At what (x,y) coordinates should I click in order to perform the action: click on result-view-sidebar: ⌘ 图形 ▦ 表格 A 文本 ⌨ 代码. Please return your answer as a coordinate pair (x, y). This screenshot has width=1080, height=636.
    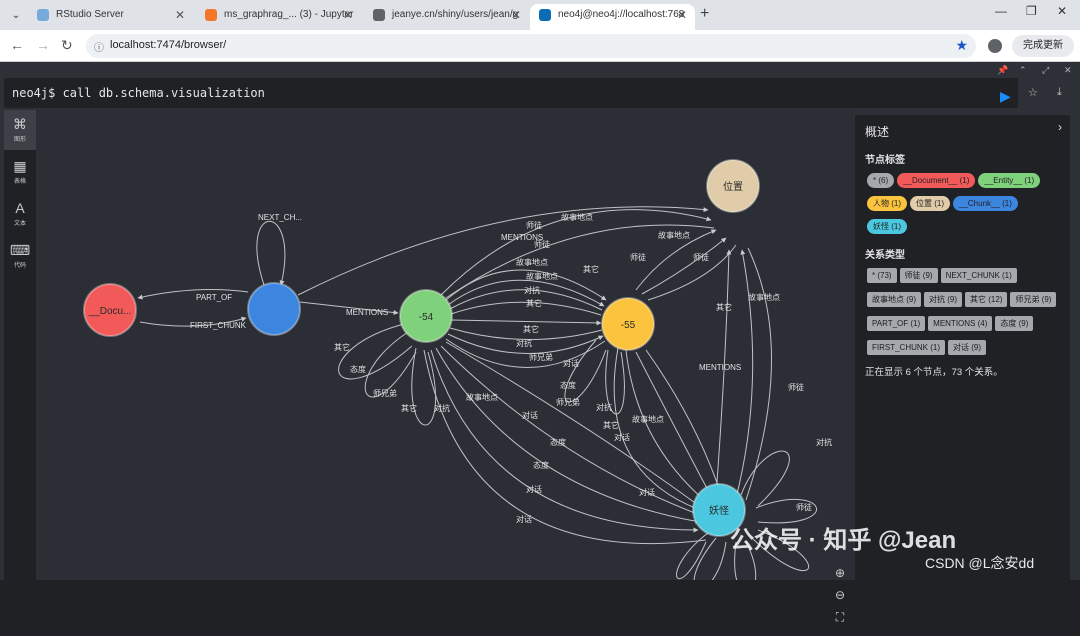
    Looking at the image, I should click on (20, 345).